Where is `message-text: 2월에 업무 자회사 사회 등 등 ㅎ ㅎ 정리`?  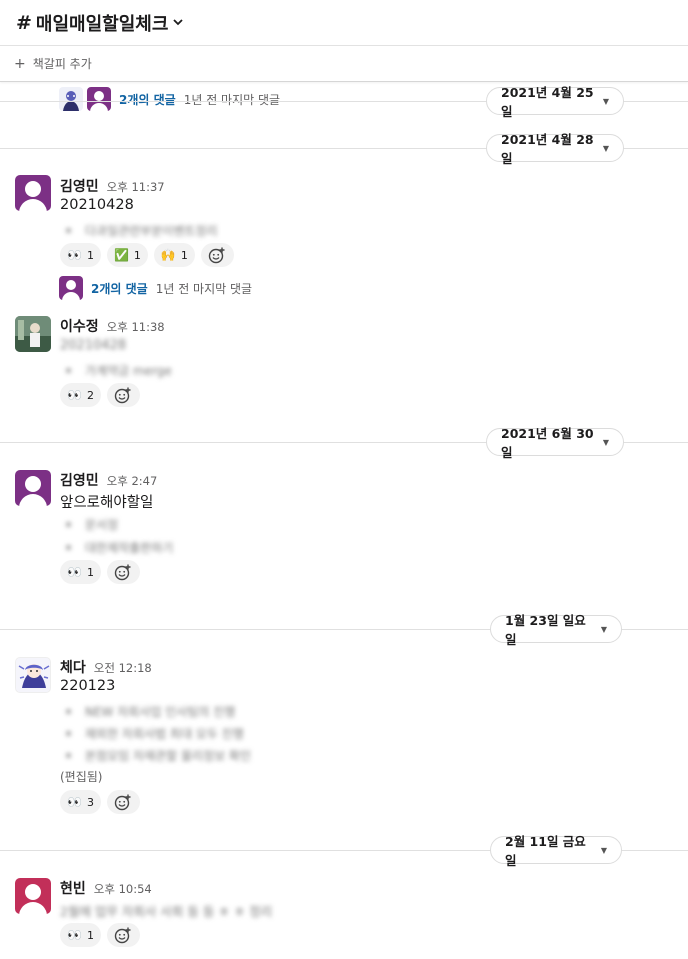
message-text: 2월에 업무 자회사 사회 등 등 ㅎ ㅎ 정리 is located at coordinates (166, 911).